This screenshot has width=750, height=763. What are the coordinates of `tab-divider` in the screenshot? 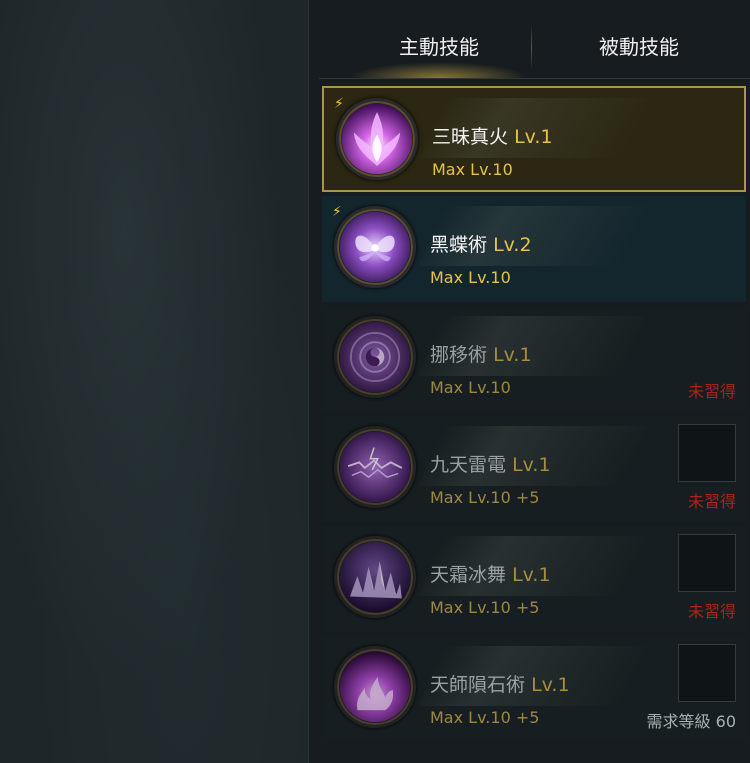 It's located at (531, 47).